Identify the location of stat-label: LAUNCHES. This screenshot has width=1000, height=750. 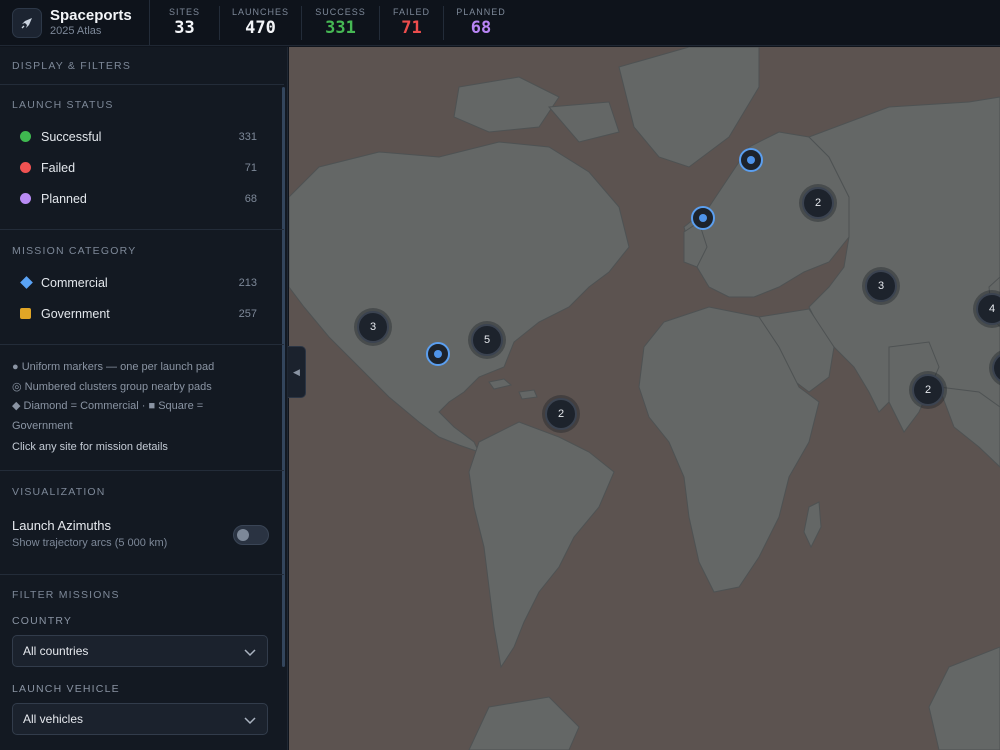
(260, 11).